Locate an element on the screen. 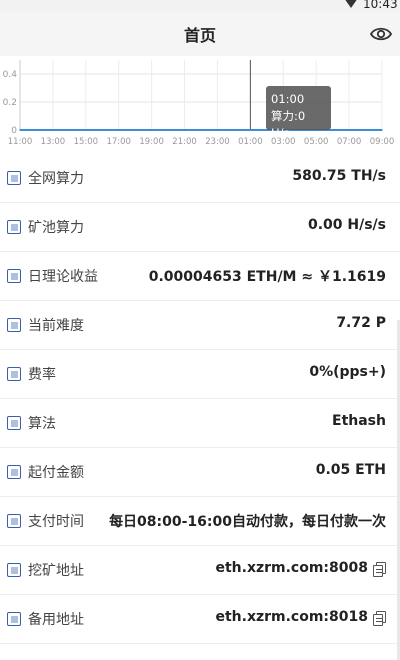  y-tick-label: 0.2 is located at coordinates (10, 103).